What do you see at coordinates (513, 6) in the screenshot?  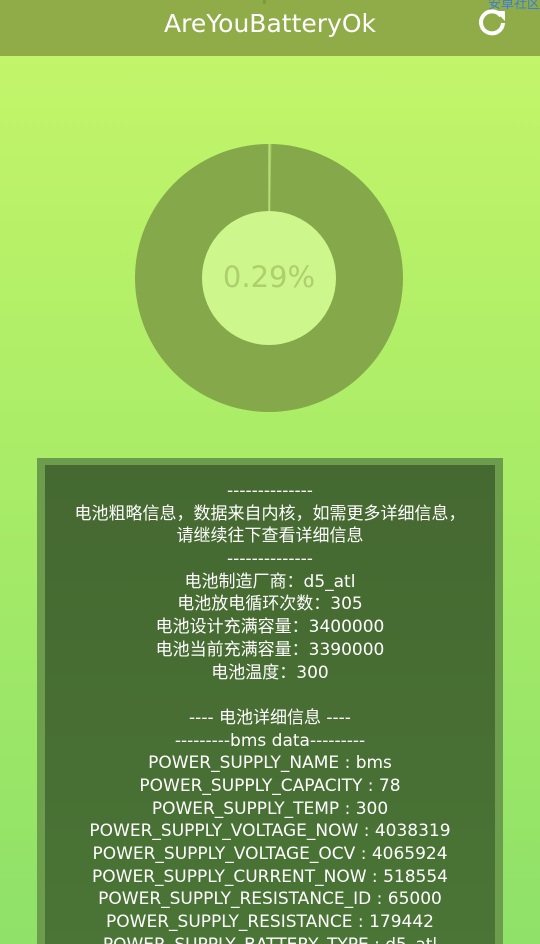 I see `watermark: 安卓社区` at bounding box center [513, 6].